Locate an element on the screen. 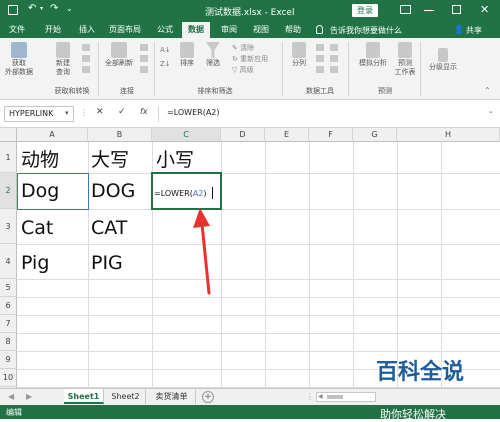 The image size is (500, 422). minimize-icon is located at coordinates (429, 10).